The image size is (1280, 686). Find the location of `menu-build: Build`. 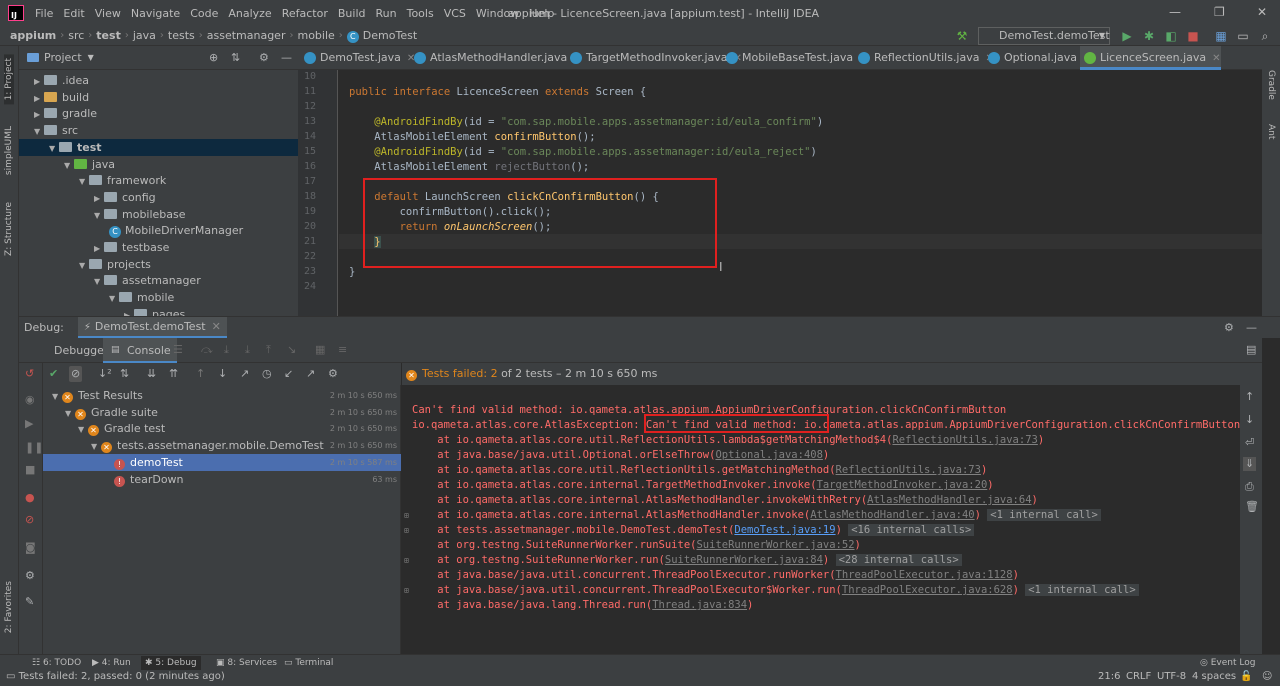

menu-build: Build is located at coordinates (352, 13).